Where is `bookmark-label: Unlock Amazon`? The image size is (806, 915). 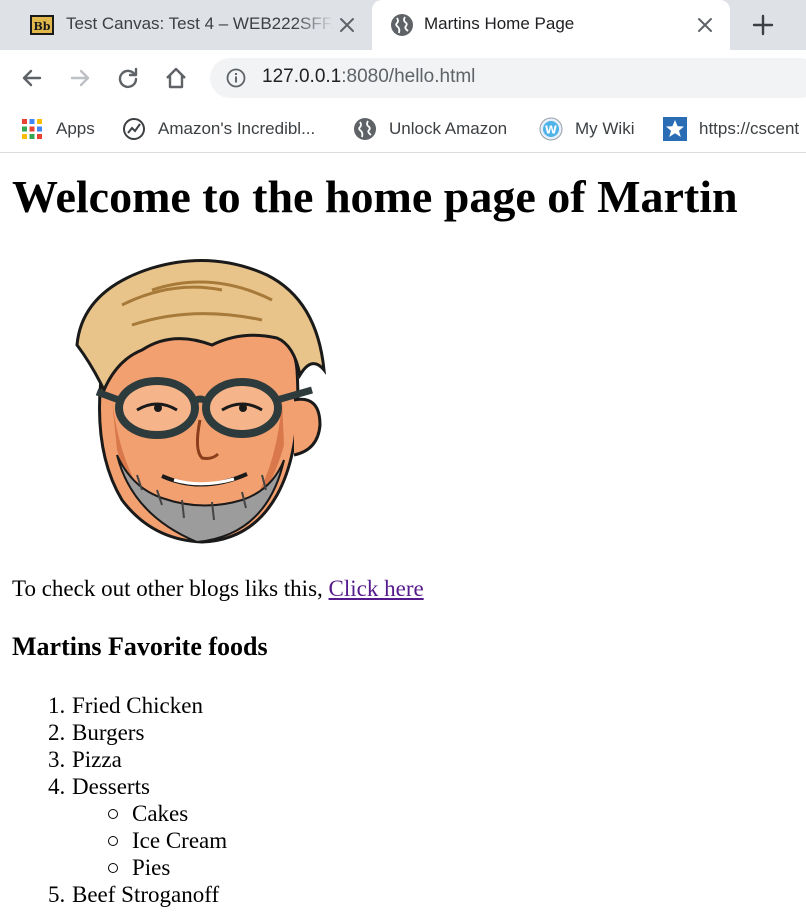 bookmark-label: Unlock Amazon is located at coordinates (448, 128).